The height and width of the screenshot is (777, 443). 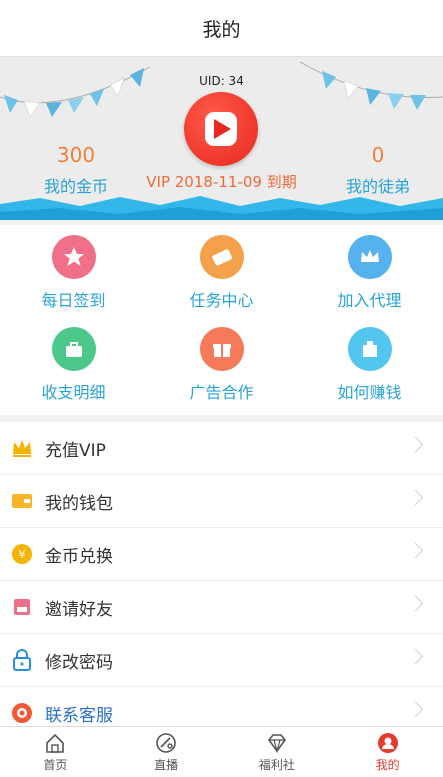 I want to click on menu-label: 修改密码, so click(x=79, y=662).